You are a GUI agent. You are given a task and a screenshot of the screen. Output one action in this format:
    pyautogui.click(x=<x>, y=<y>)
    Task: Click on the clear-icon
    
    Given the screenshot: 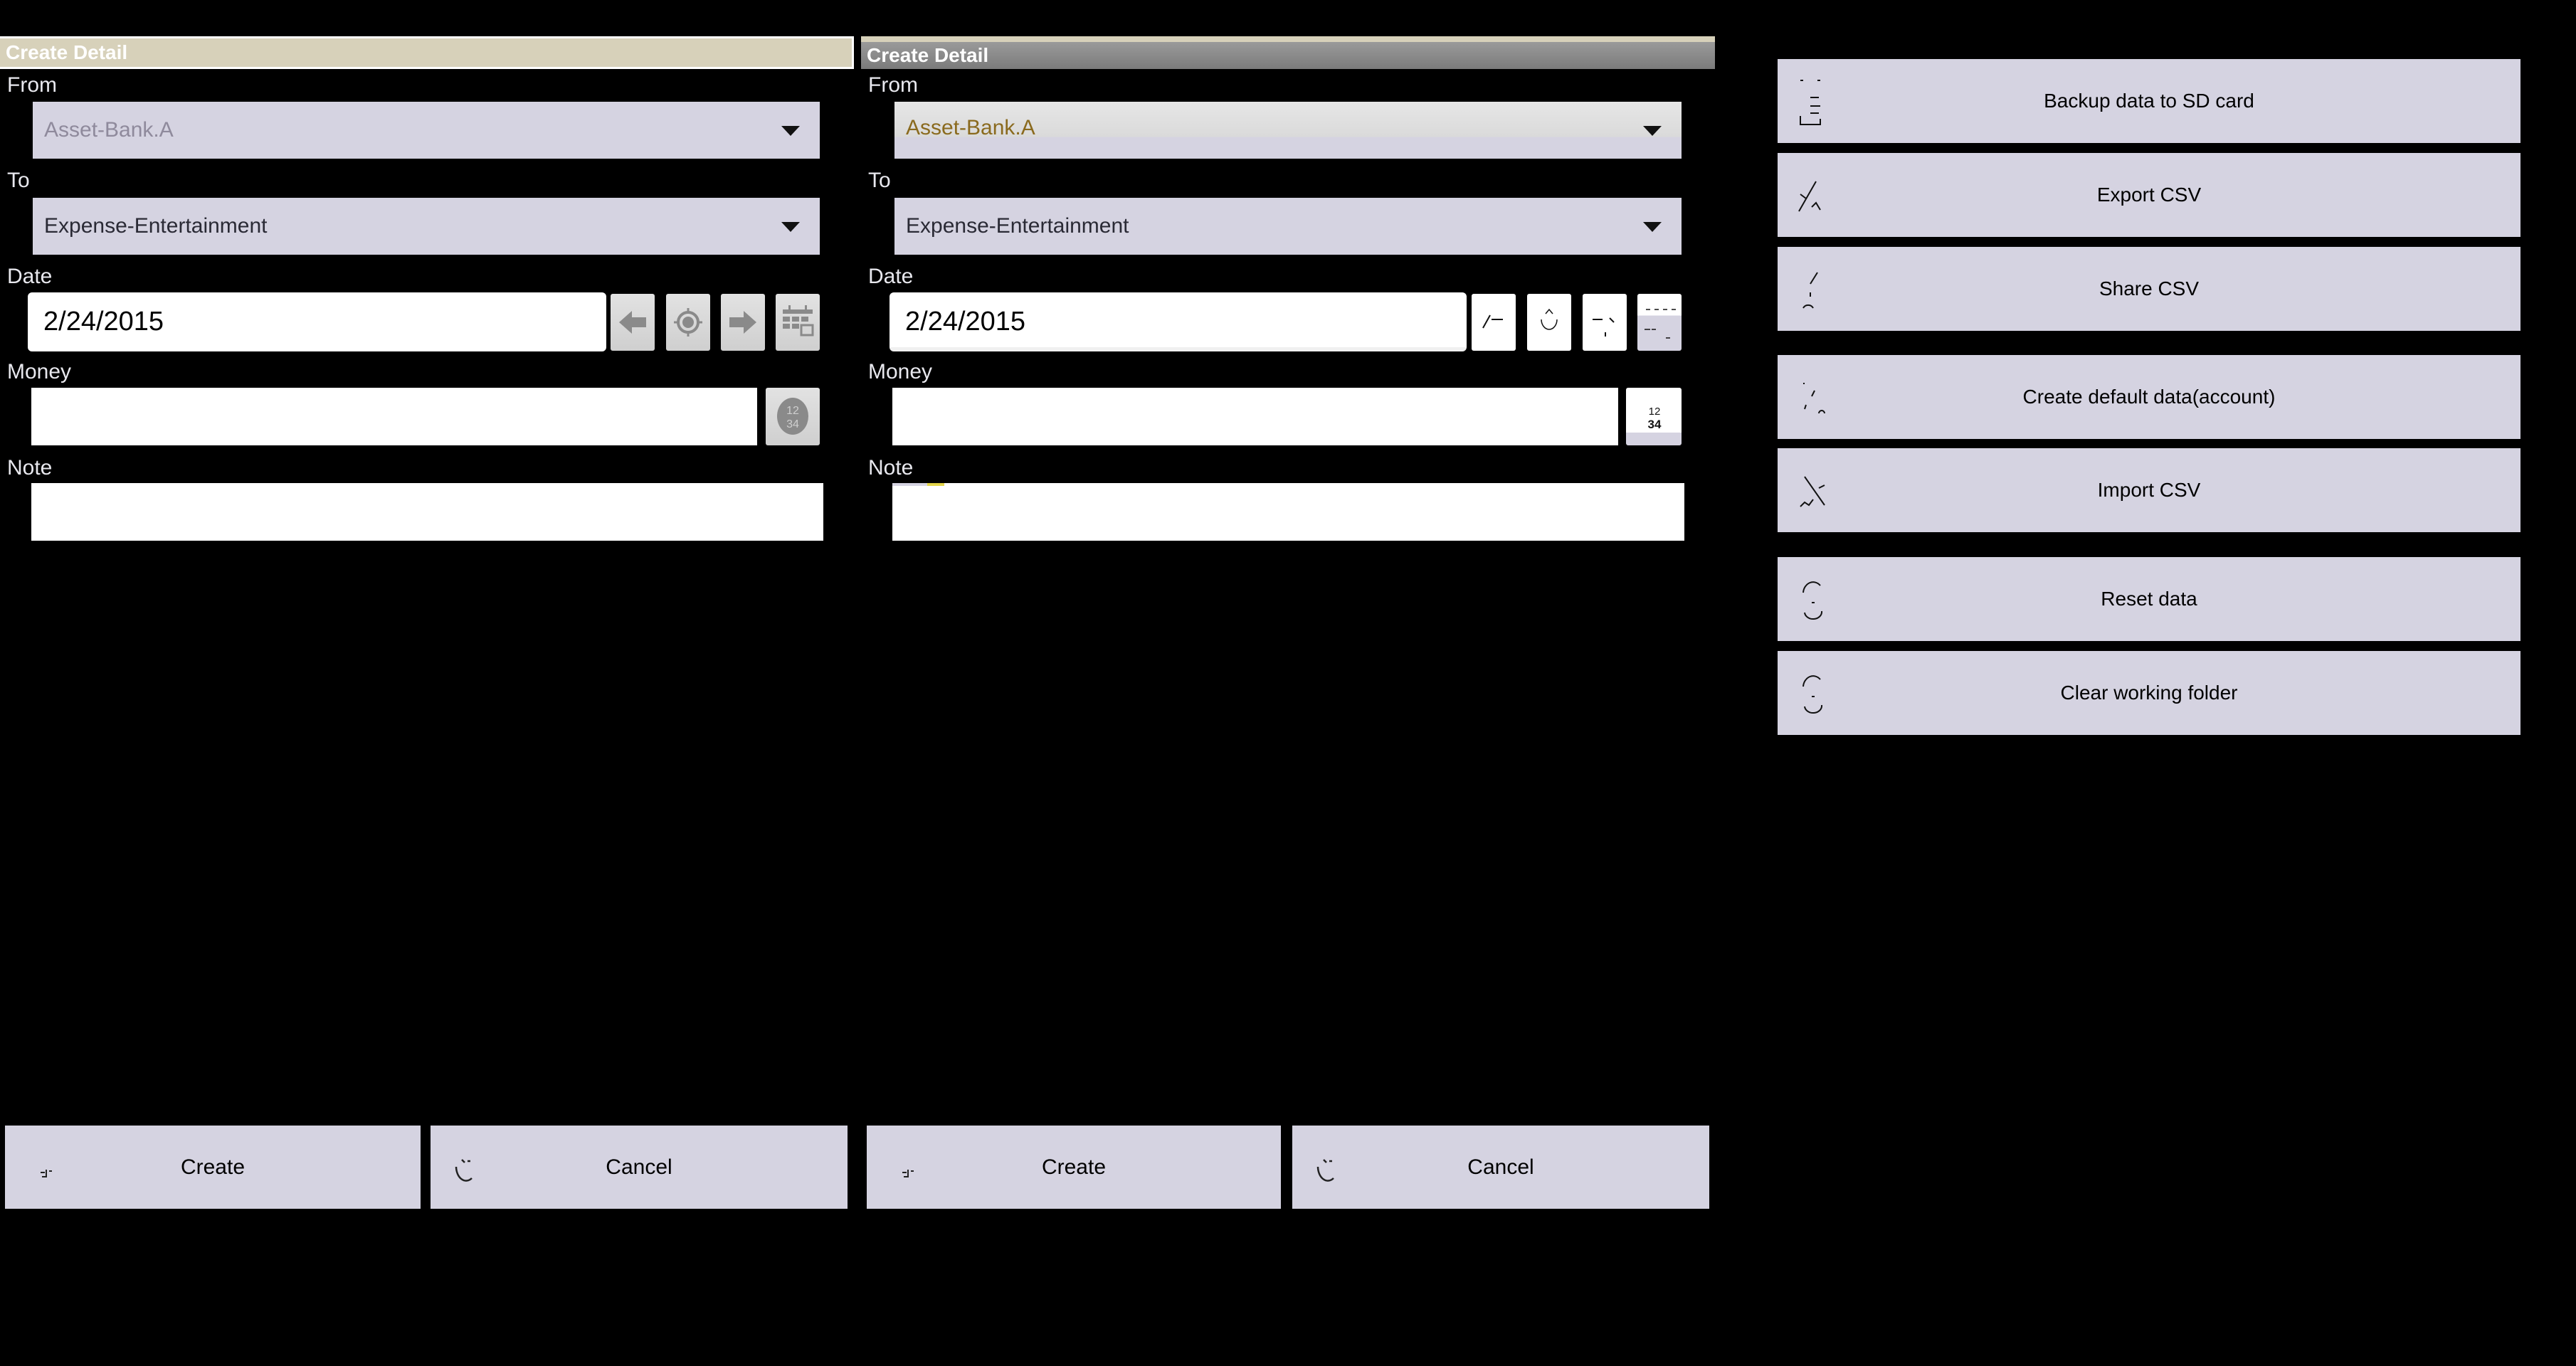 What is the action you would take?
    pyautogui.click(x=1813, y=694)
    